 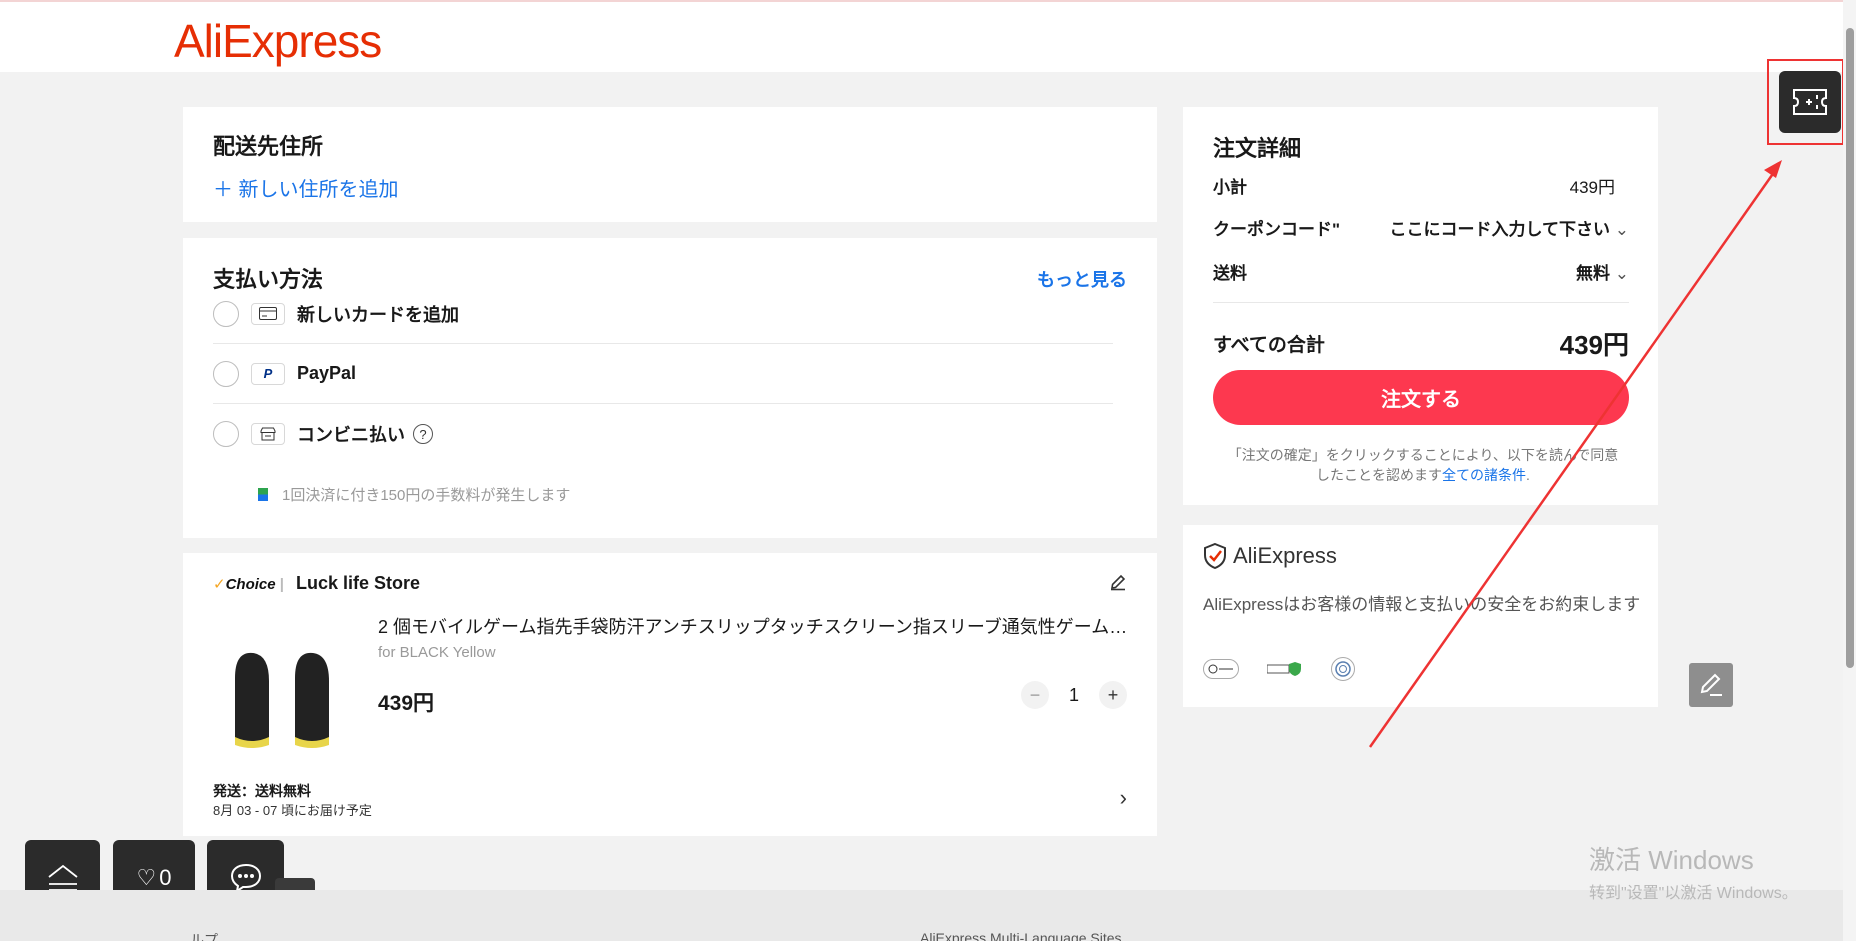 What do you see at coordinates (1850, 348) in the screenshot?
I see `scrollbar-thumb` at bounding box center [1850, 348].